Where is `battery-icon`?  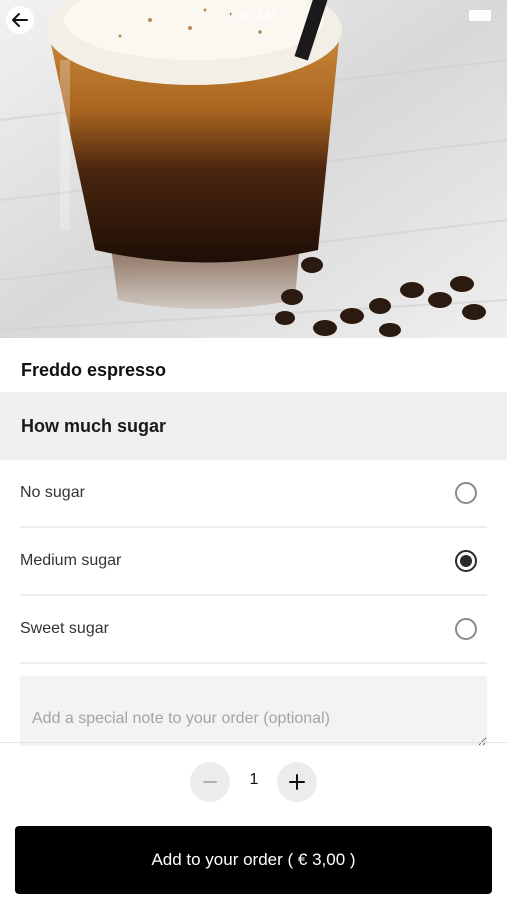 battery-icon is located at coordinates (480, 15).